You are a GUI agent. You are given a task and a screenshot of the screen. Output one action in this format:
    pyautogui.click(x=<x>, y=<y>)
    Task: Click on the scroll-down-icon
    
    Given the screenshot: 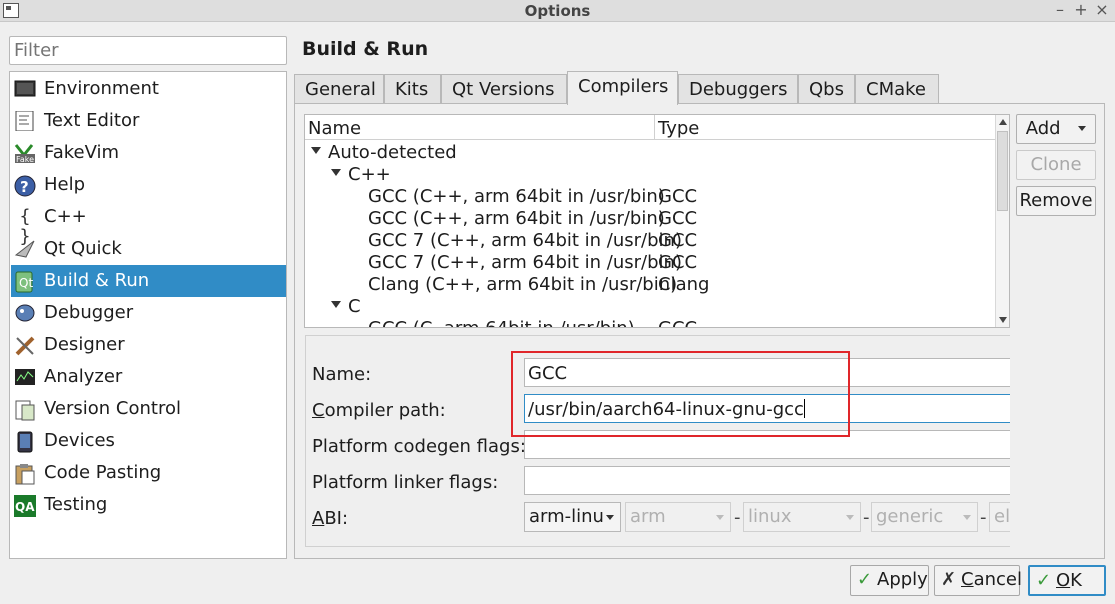 What is the action you would take?
    pyautogui.click(x=1003, y=320)
    